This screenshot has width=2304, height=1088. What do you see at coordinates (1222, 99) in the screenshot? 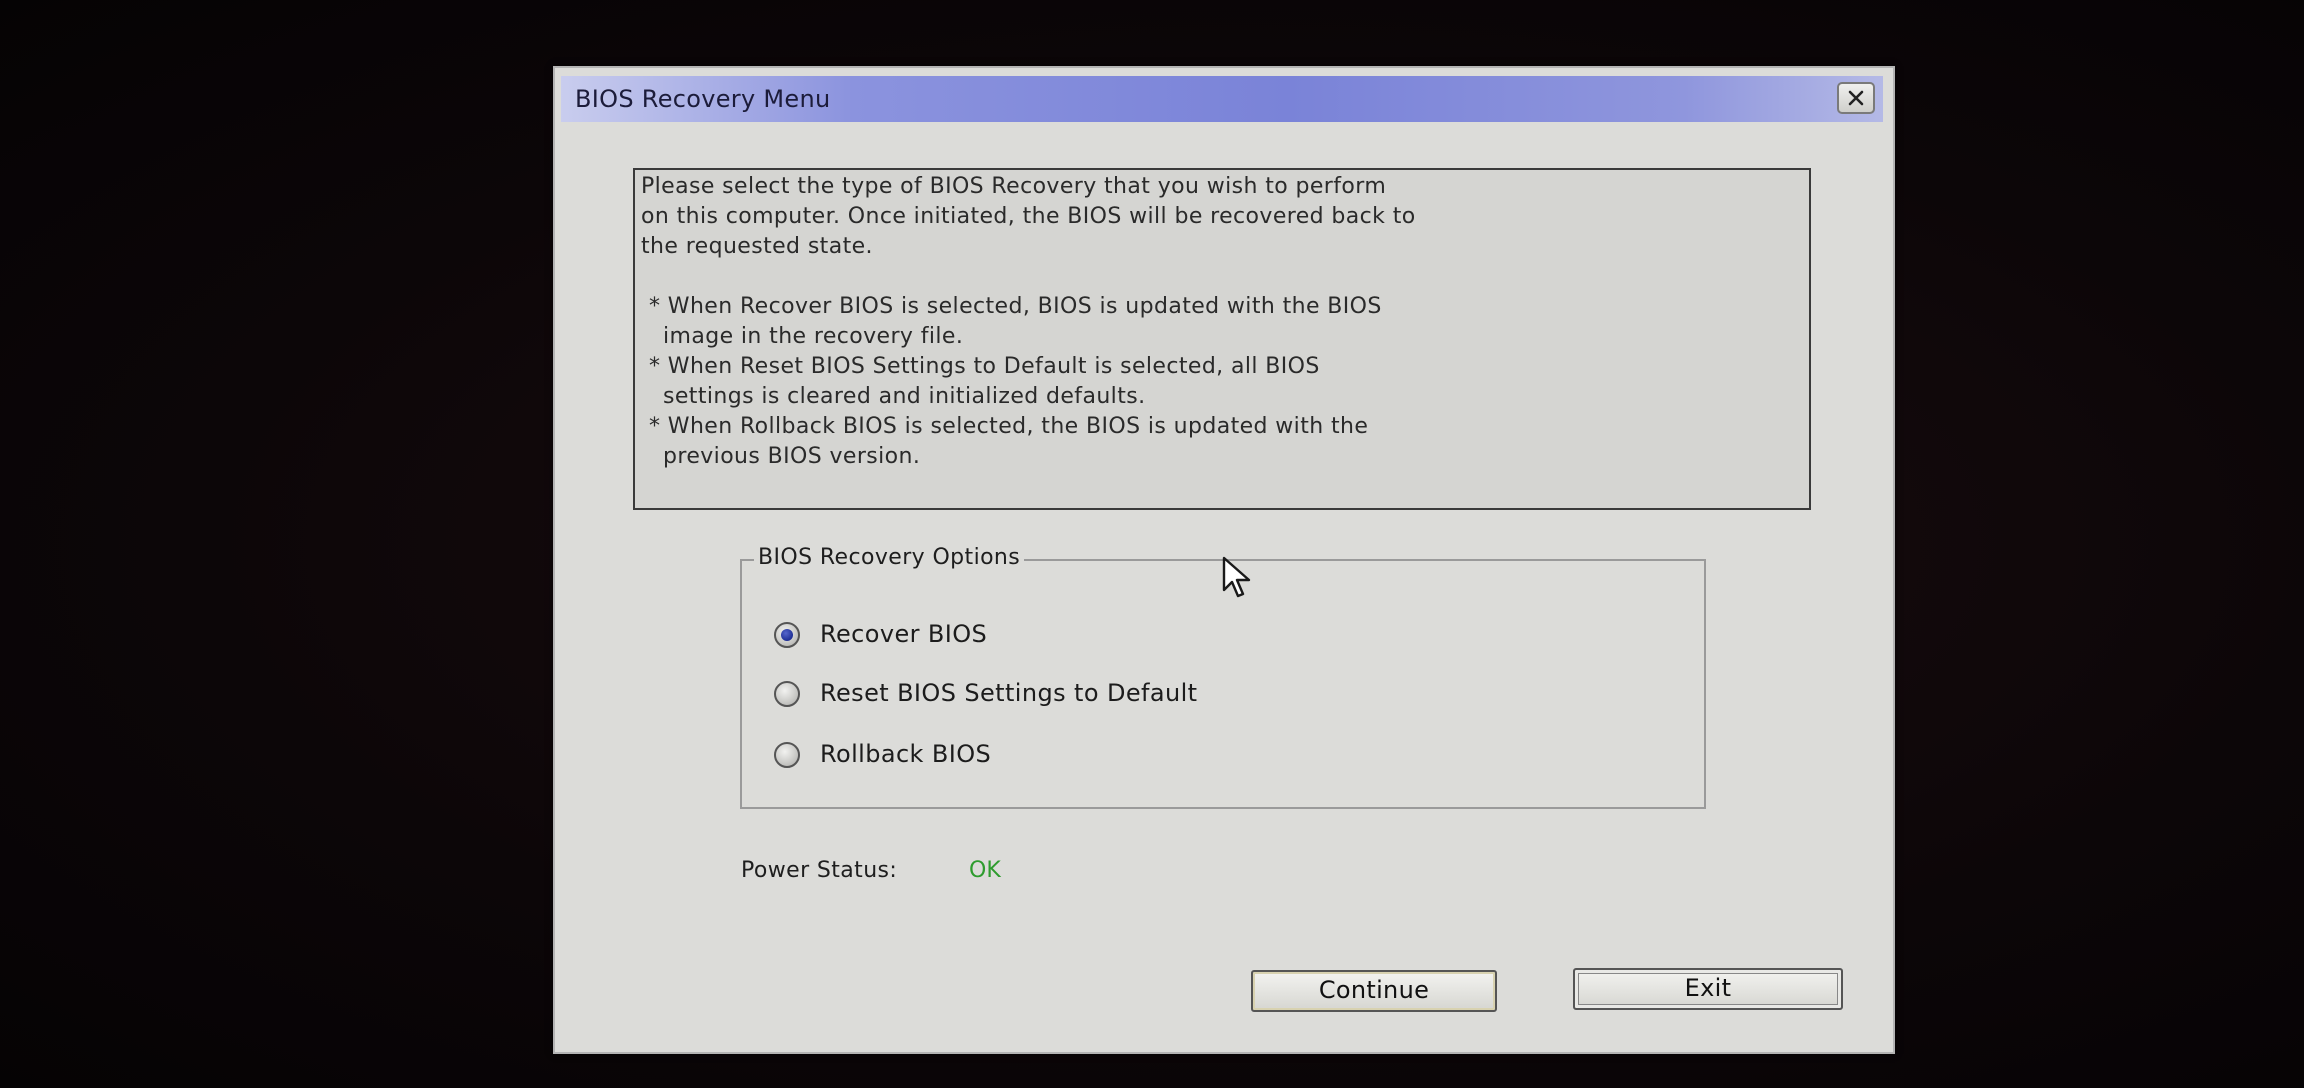
I see `title-bar: BIOS Recovery Menu` at bounding box center [1222, 99].